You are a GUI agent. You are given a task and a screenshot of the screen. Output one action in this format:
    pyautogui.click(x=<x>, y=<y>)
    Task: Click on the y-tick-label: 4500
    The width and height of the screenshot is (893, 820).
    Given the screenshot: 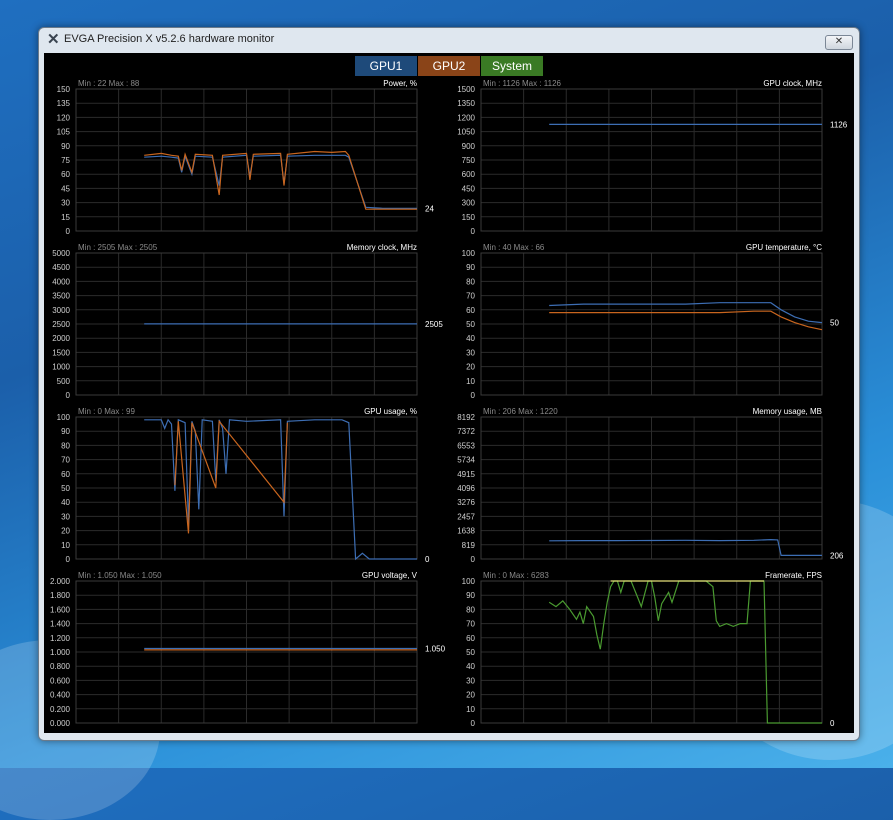 What is the action you would take?
    pyautogui.click(x=61, y=267)
    